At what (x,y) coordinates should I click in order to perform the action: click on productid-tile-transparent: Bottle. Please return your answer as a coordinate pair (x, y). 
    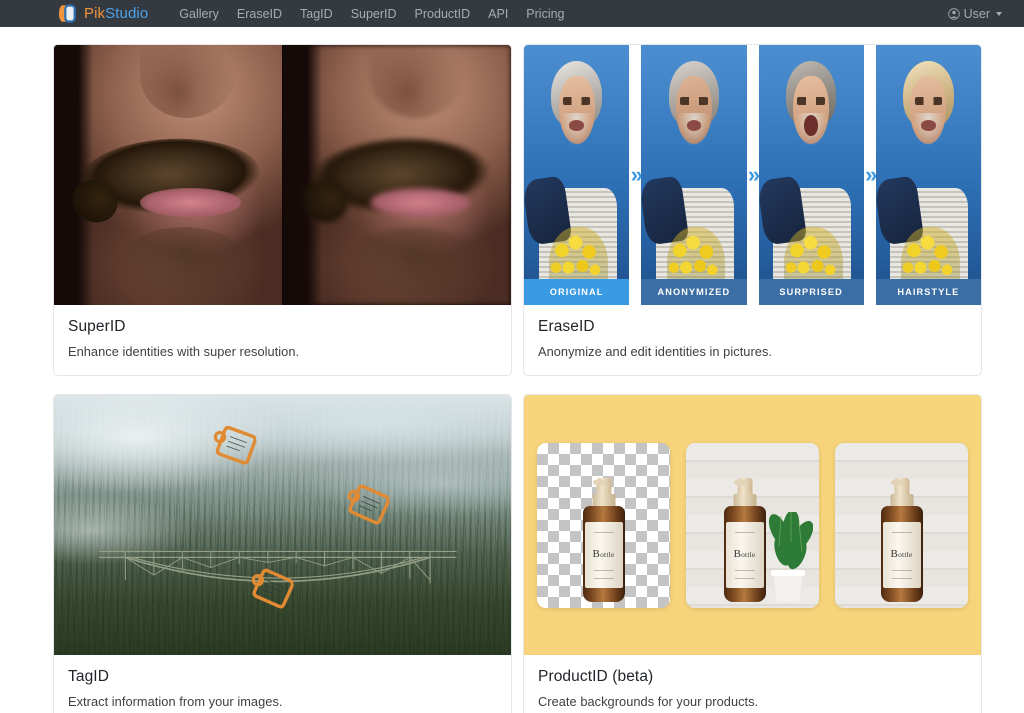
    Looking at the image, I should click on (603, 525).